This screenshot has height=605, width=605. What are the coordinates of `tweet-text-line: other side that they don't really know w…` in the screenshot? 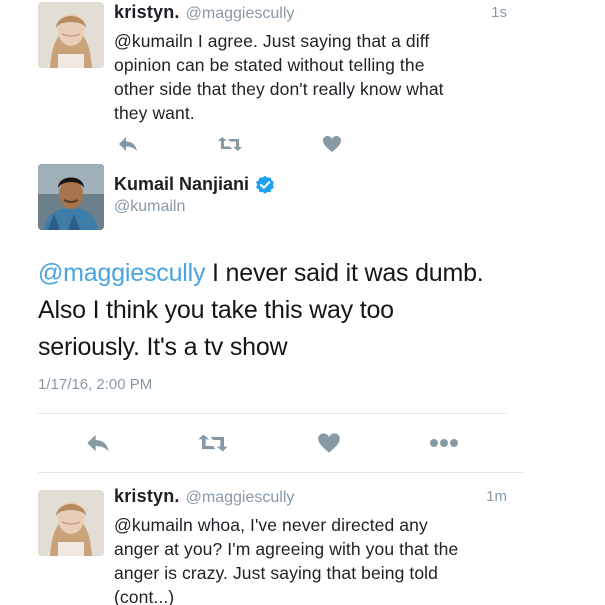 It's located at (279, 89).